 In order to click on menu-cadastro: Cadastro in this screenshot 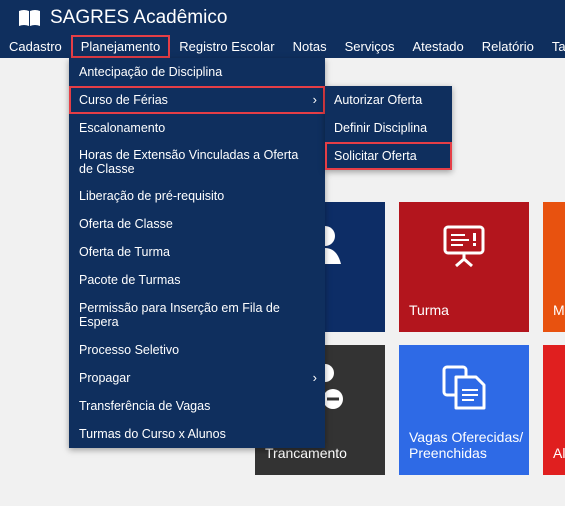, I will do `click(35, 46)`.